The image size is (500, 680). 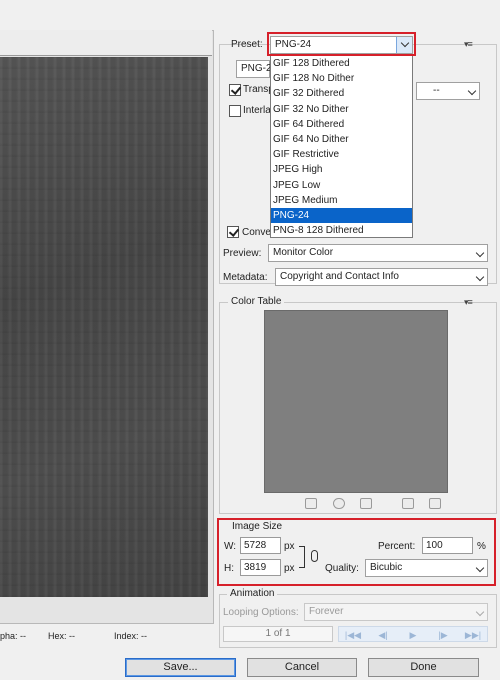 What do you see at coordinates (106, 43) in the screenshot?
I see `preview-tab-strip` at bounding box center [106, 43].